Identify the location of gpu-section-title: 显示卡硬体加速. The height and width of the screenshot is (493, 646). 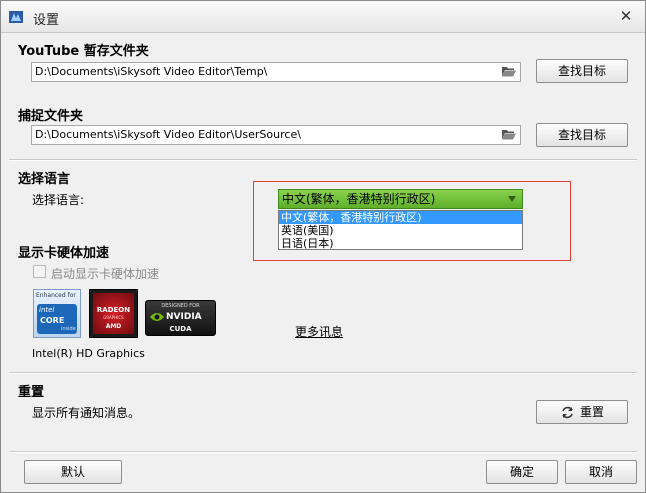
(64, 253).